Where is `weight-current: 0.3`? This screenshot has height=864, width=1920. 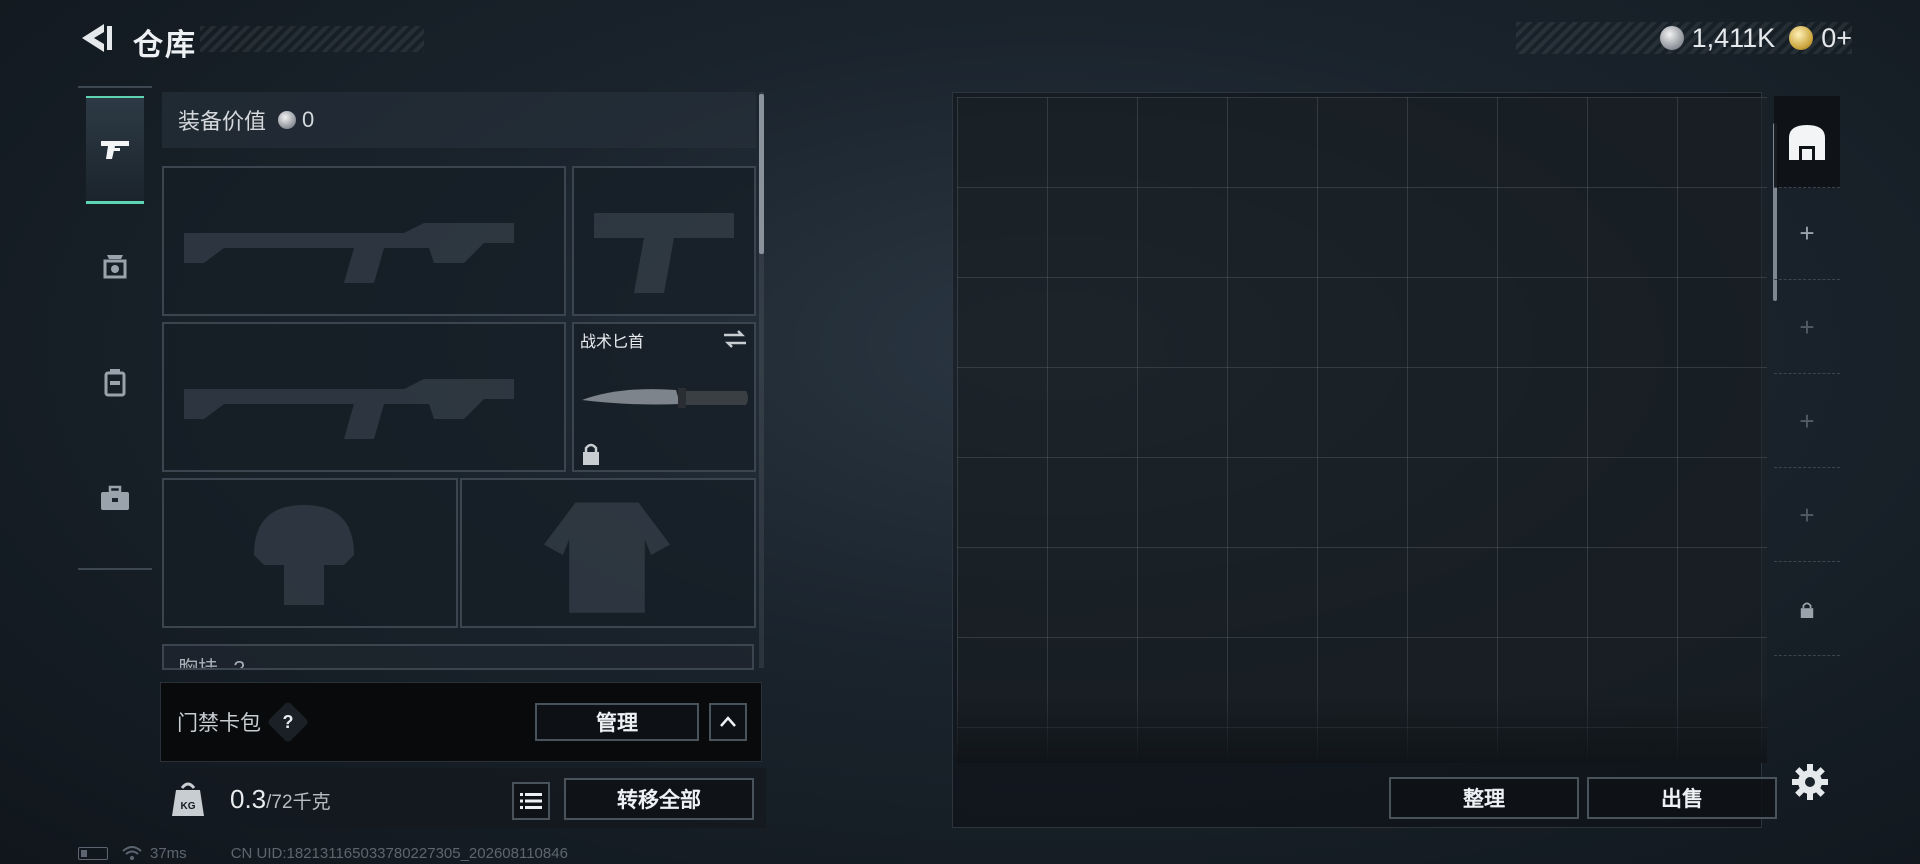 weight-current: 0.3 is located at coordinates (248, 799).